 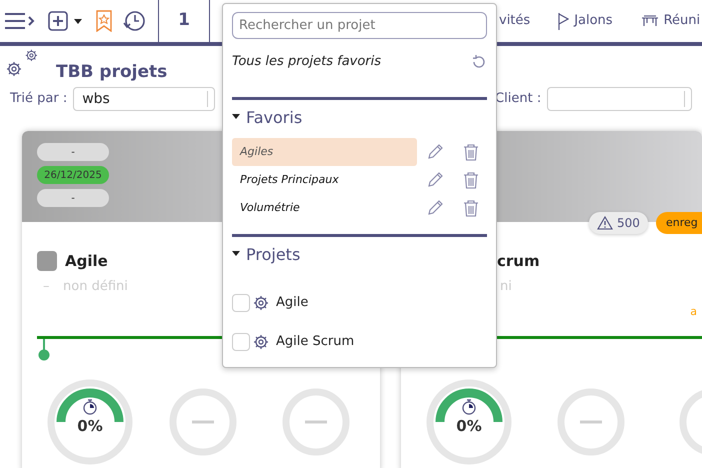 What do you see at coordinates (679, 223) in the screenshot?
I see `status-badge: enreg` at bounding box center [679, 223].